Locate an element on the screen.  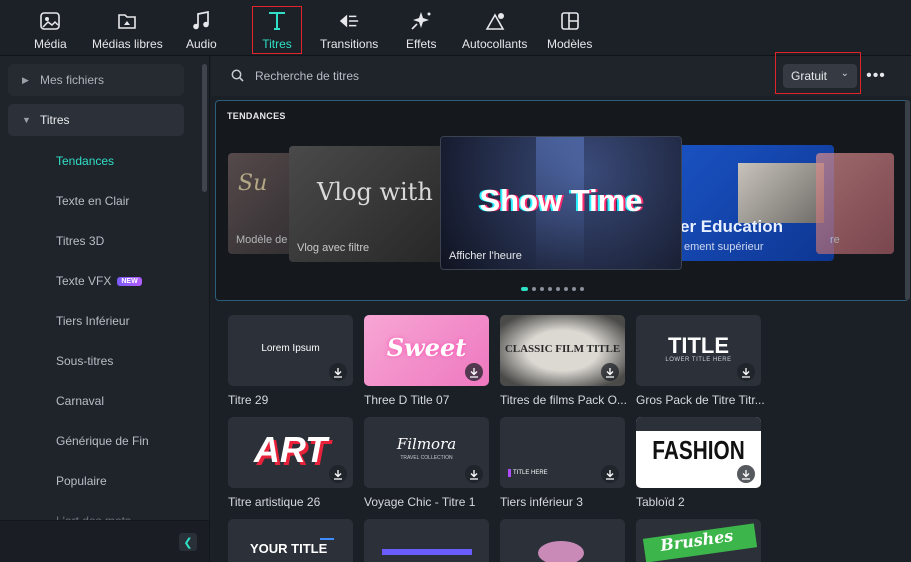
thumbnail-text: Sweet is located at coordinates (426, 347).